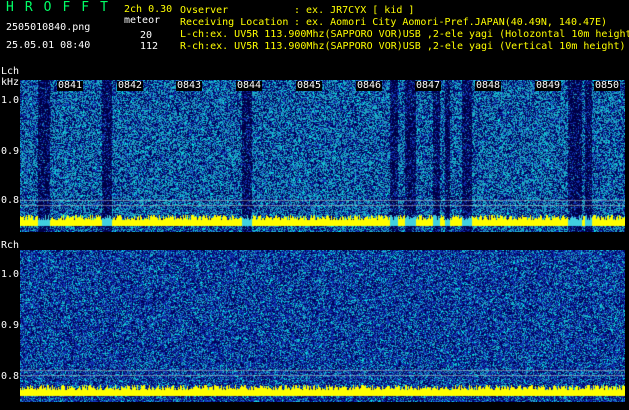 The width and height of the screenshot is (629, 410). Describe the element at coordinates (249, 85) in the screenshot. I see `minute-label: 0844` at that location.